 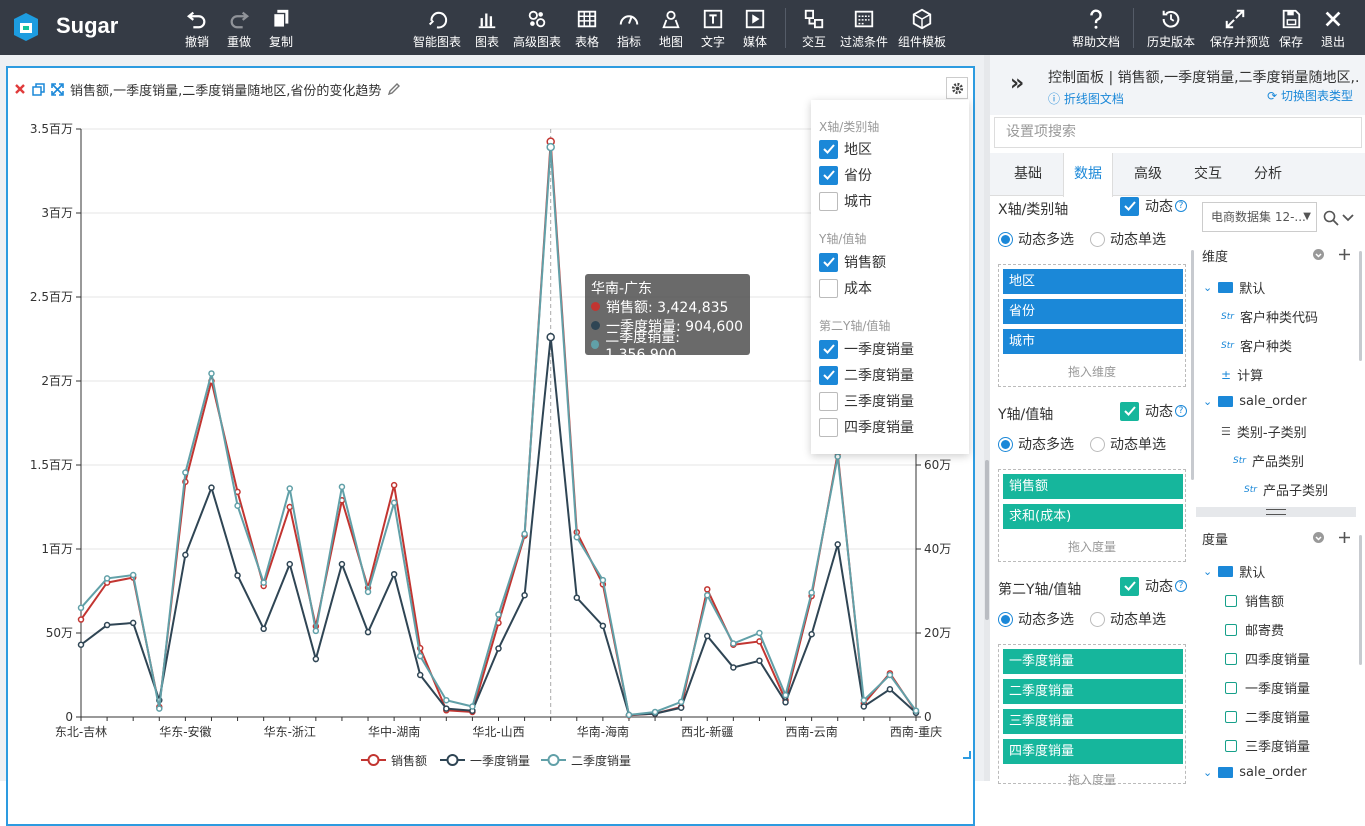 I want to click on tree-measure: 二季度销量, so click(x=1267, y=716).